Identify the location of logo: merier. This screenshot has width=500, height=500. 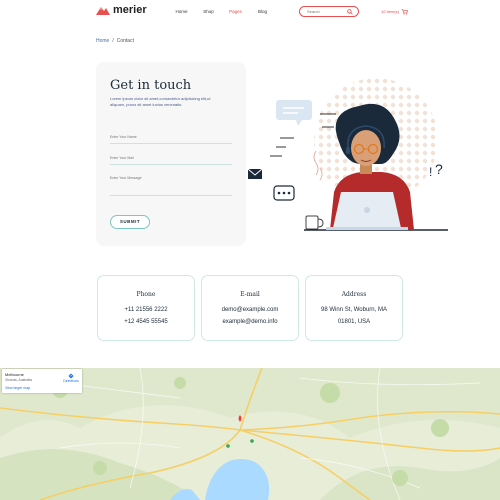
(121, 10).